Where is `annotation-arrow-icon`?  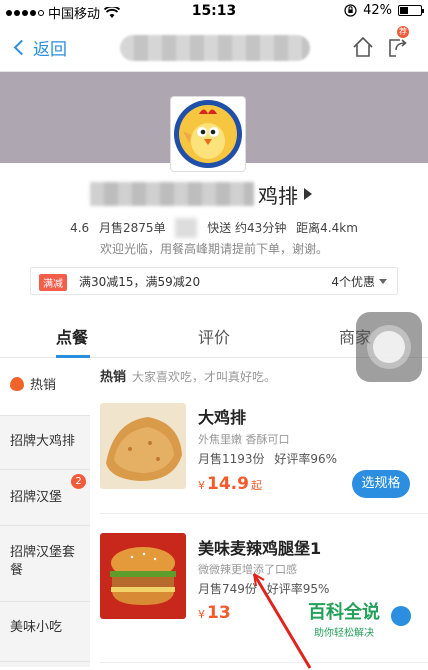 annotation-arrow-icon is located at coordinates (282, 621).